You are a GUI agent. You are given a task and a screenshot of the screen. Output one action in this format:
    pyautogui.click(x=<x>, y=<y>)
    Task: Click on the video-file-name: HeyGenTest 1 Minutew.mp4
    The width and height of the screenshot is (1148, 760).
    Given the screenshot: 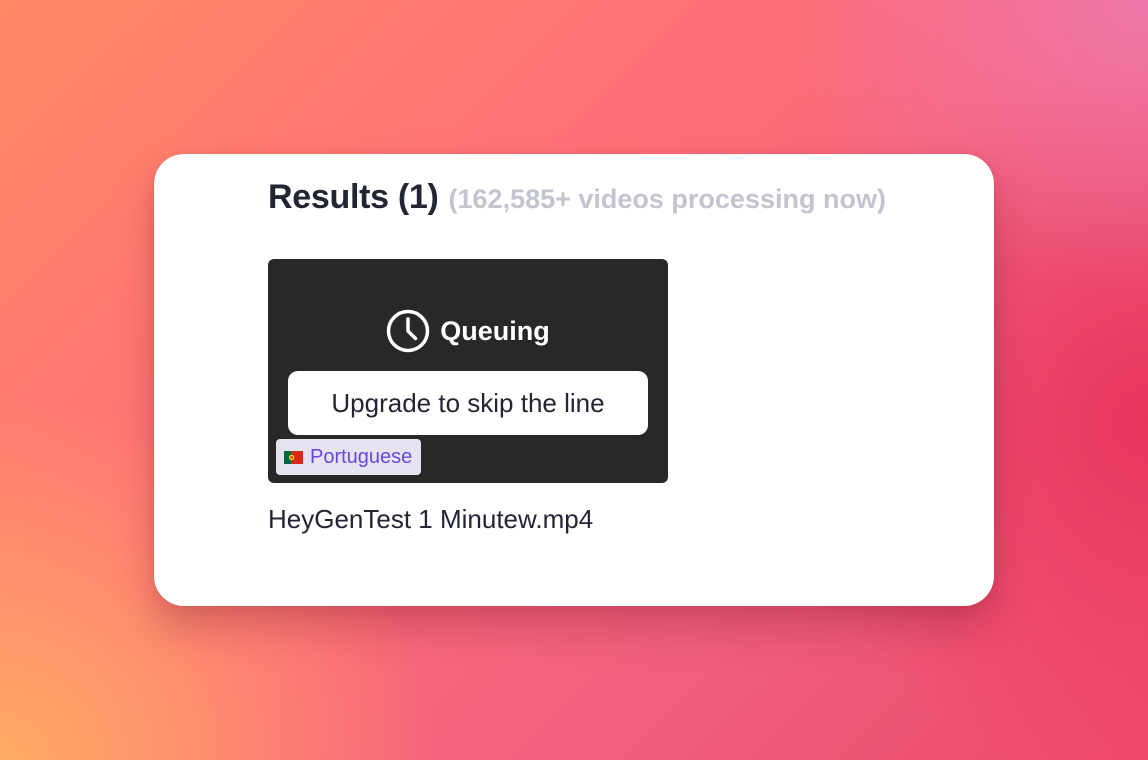 What is the action you would take?
    pyautogui.click(x=431, y=519)
    